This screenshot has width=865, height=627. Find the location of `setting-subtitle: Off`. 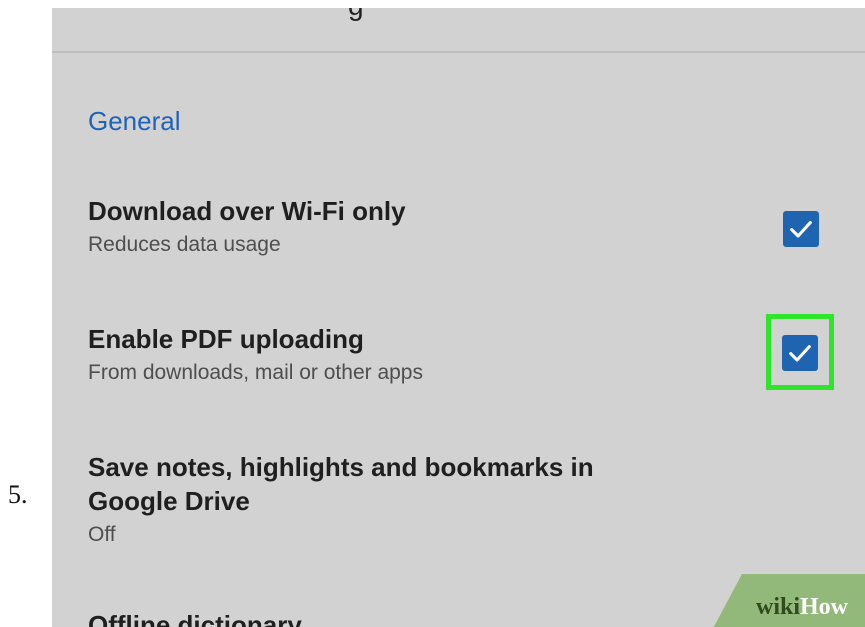

setting-subtitle: Off is located at coordinates (102, 534).